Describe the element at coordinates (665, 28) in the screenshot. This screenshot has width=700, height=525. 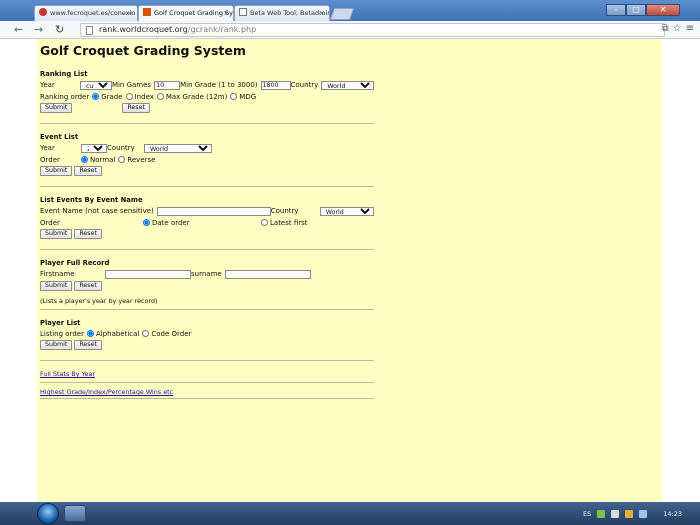
I see `translate-icon: ⧉` at that location.